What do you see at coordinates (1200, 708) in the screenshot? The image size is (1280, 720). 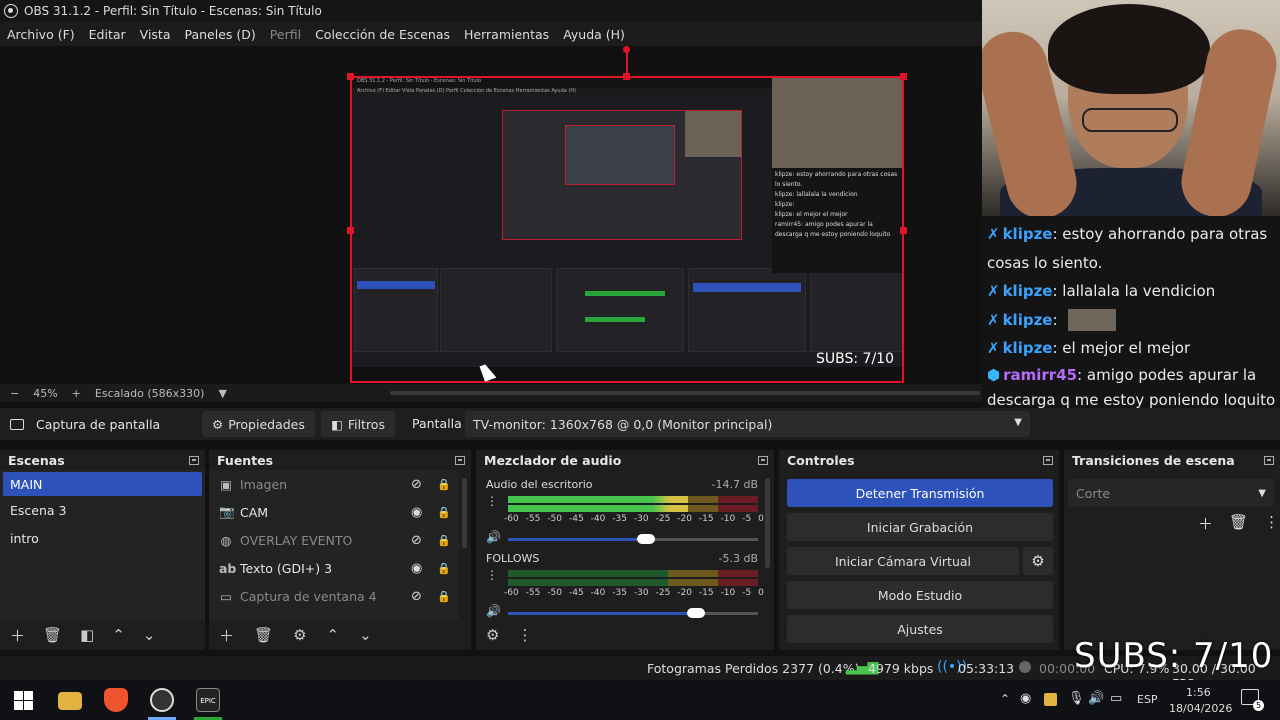 I see `tray-clock-date: 18/04/2026` at bounding box center [1200, 708].